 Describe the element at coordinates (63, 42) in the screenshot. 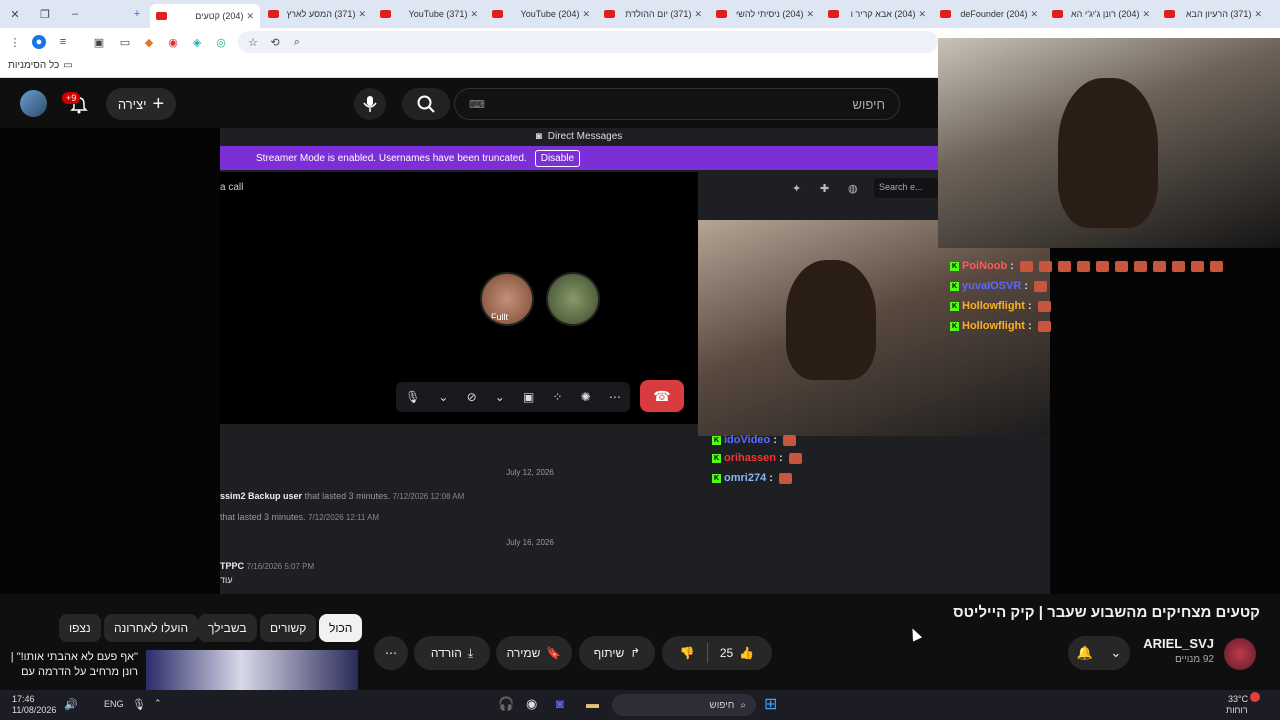

I see `downloads-icon: ≡` at that location.